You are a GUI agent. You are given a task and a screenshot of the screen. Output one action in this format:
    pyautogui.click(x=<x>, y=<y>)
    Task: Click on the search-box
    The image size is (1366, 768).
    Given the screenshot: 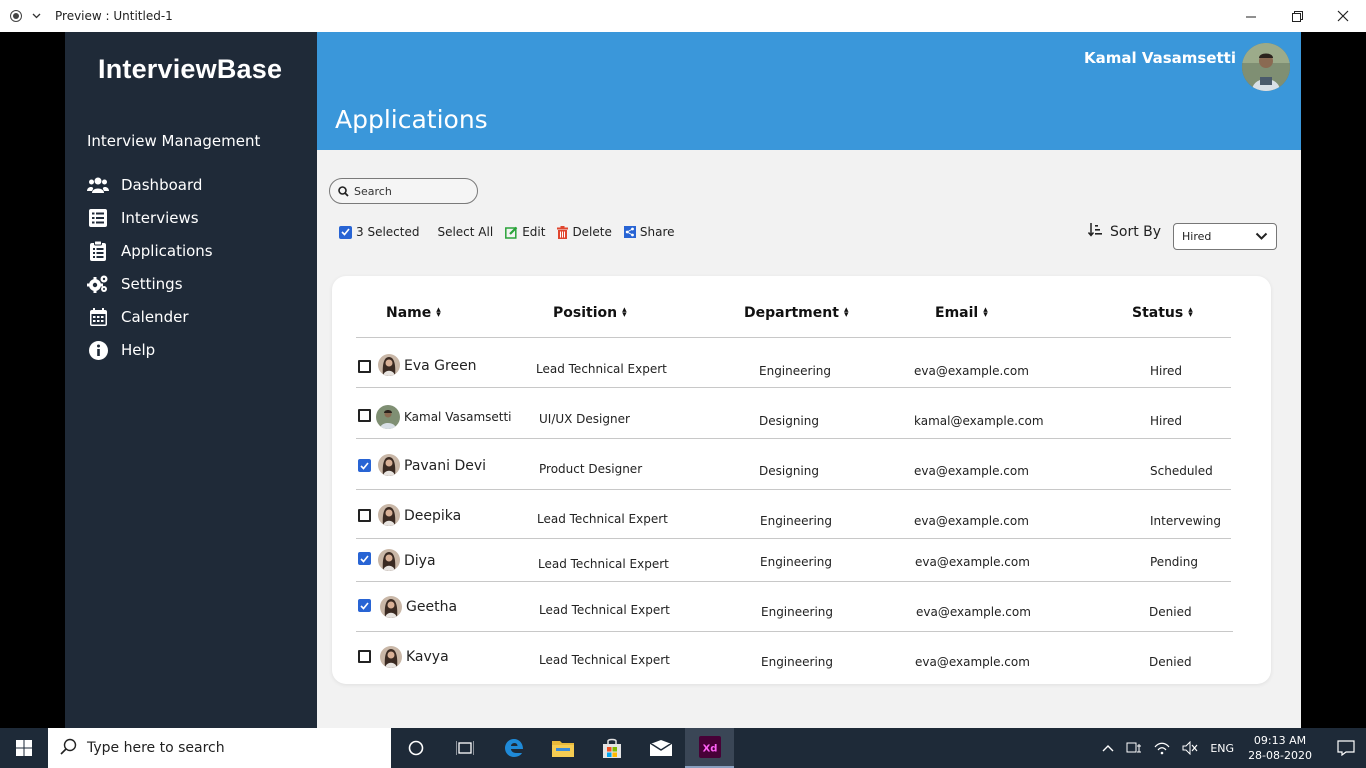 What is the action you would take?
    pyautogui.click(x=403, y=191)
    